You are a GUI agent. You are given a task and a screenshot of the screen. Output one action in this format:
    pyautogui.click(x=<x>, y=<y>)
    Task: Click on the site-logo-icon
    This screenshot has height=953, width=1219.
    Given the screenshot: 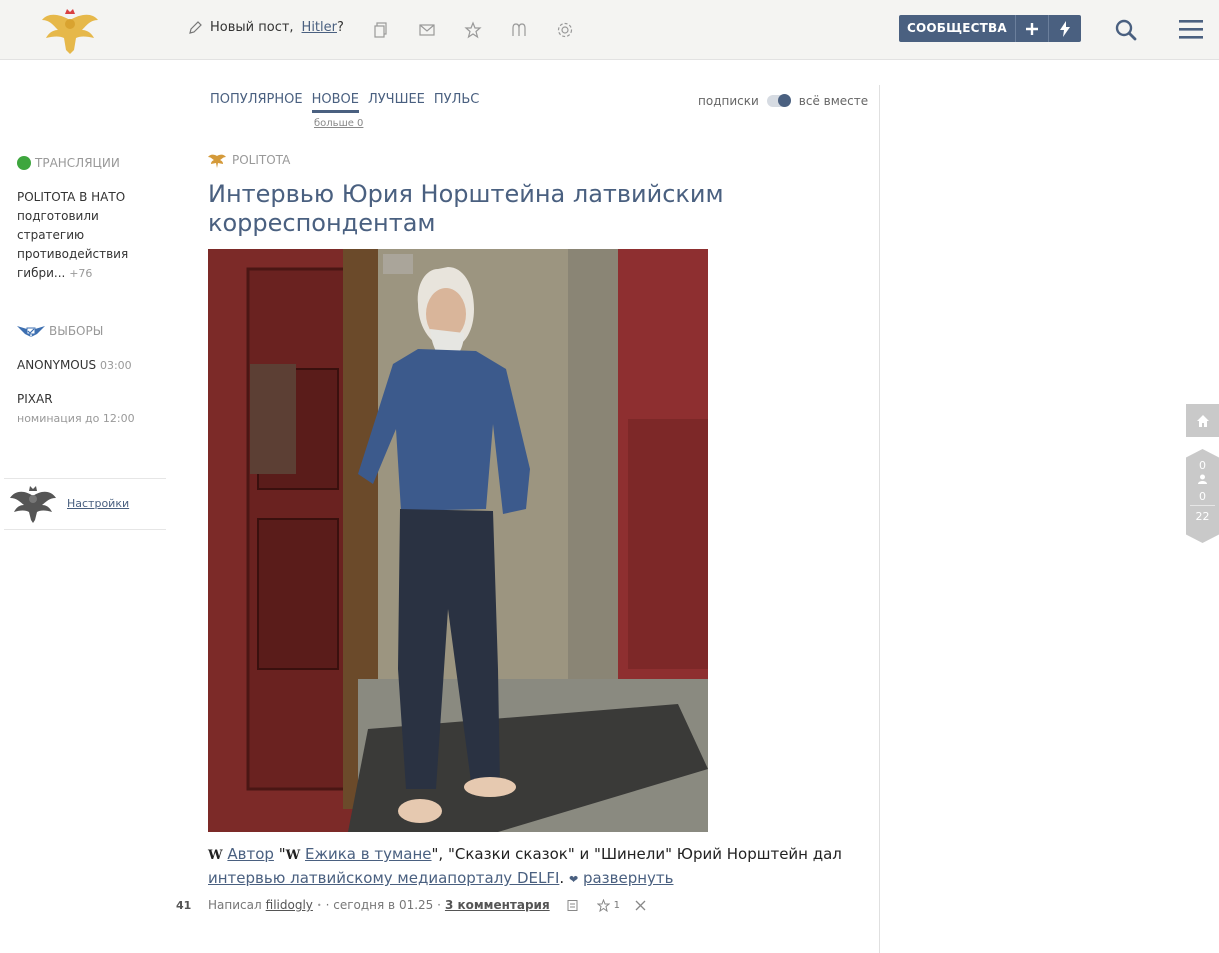 What is the action you would take?
    pyautogui.click(x=70, y=31)
    